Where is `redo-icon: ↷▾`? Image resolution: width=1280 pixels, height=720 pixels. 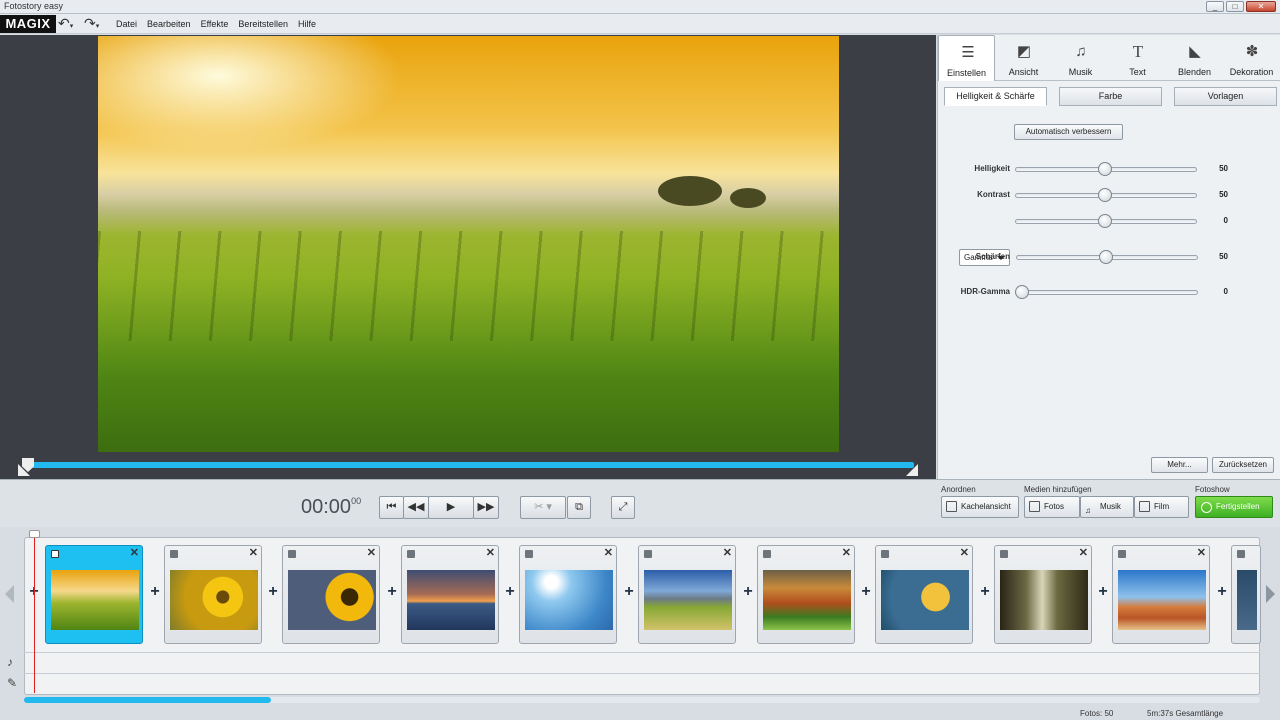
redo-icon: ↷▾ is located at coordinates (97, 24).